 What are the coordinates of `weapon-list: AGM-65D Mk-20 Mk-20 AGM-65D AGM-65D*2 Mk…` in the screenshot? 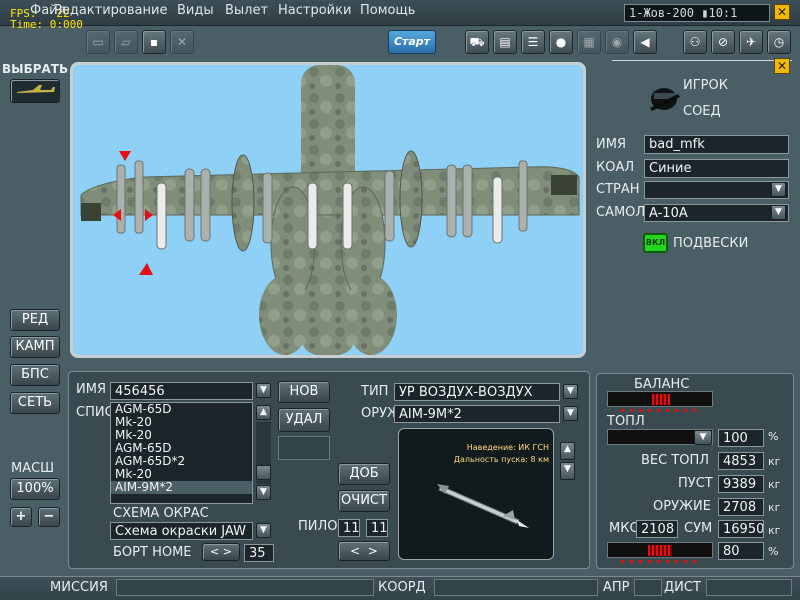 It's located at (181, 453).